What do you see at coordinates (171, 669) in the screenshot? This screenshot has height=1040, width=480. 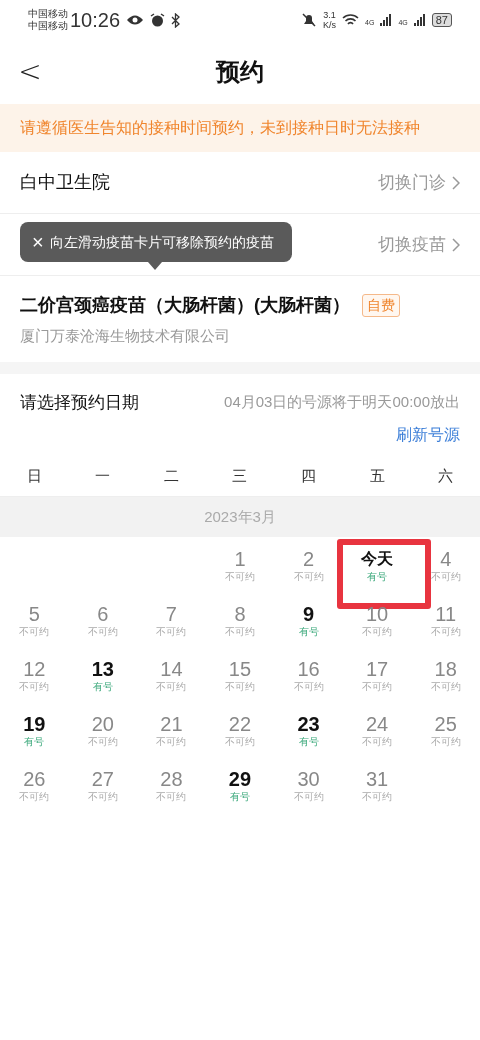 I see `day-number: 14` at bounding box center [171, 669].